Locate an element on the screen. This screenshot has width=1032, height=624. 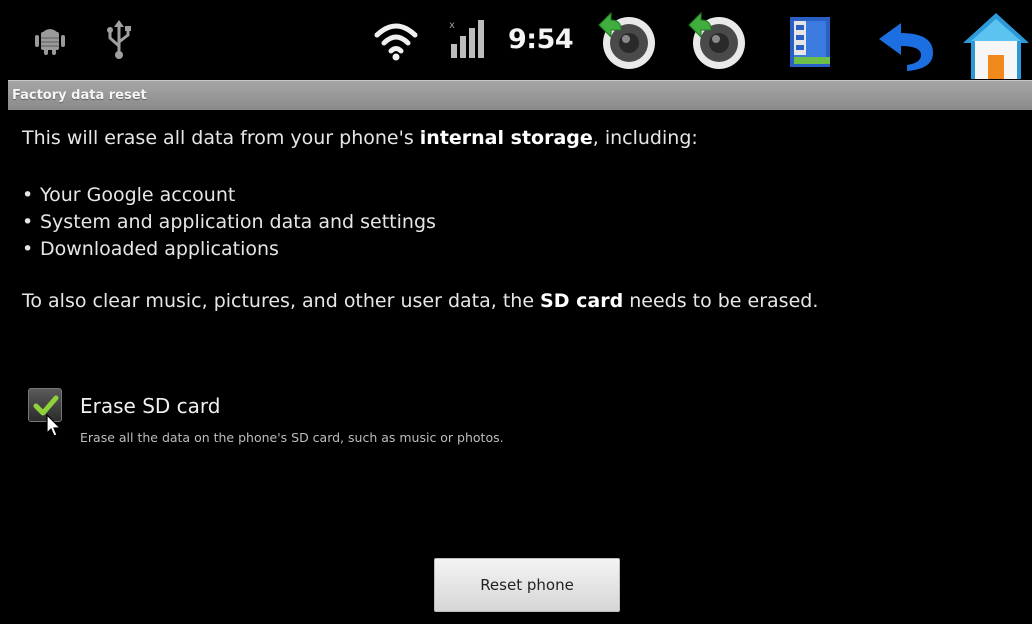
usb-icon is located at coordinates (119, 40).